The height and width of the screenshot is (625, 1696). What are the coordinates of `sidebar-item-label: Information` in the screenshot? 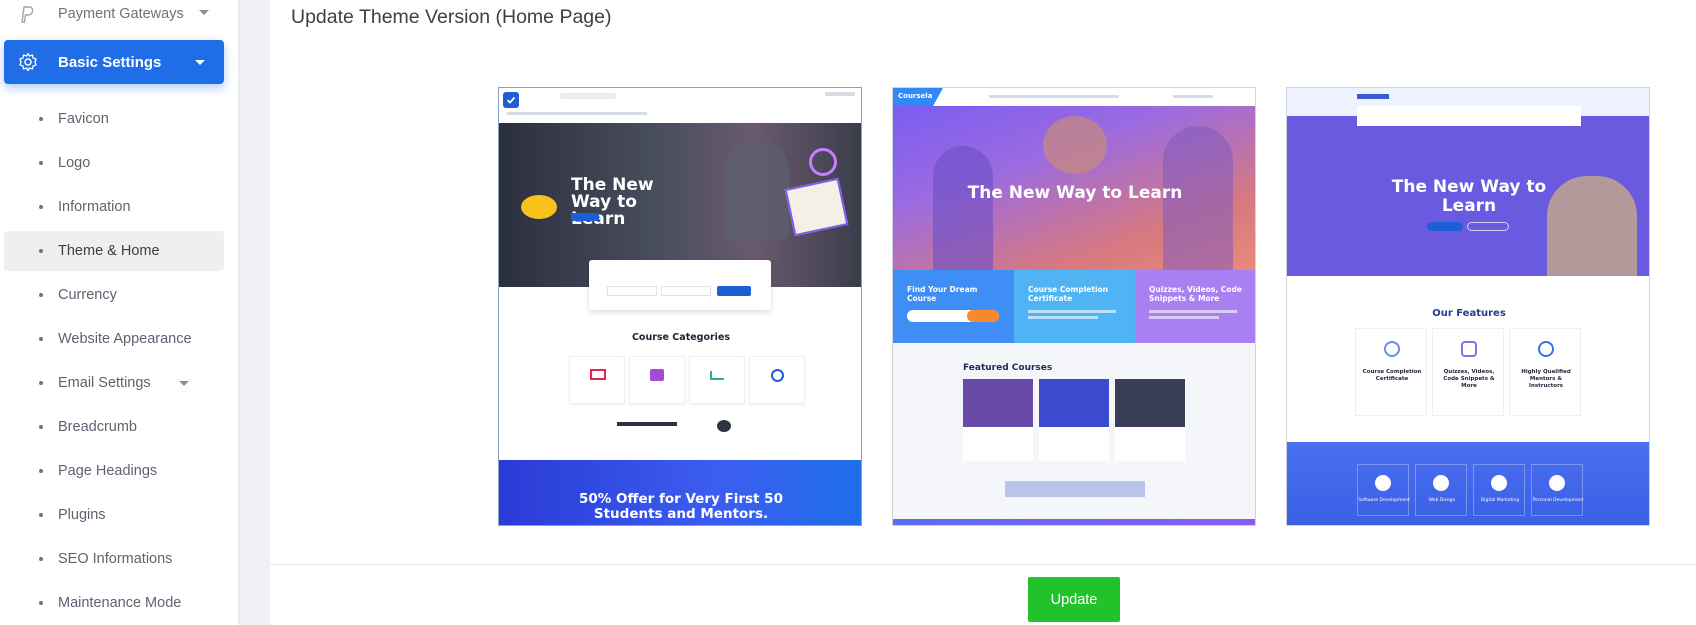 It's located at (94, 207).